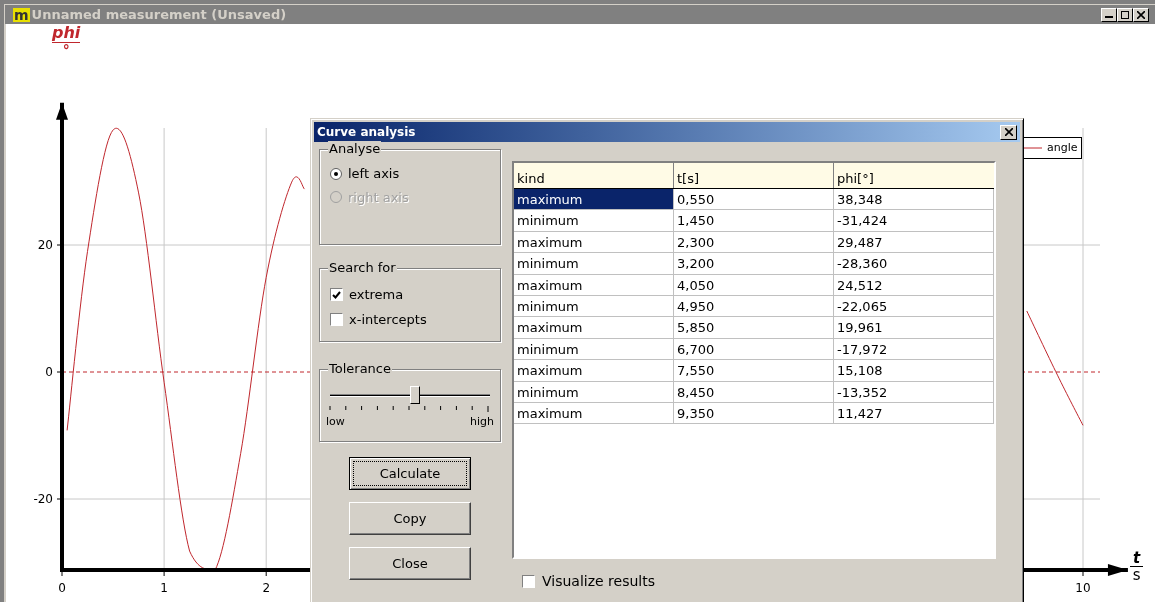 Image resolution: width=1155 pixels, height=602 pixels. I want to click on table-row: minimum 4,950 -22,065, so click(754, 306).